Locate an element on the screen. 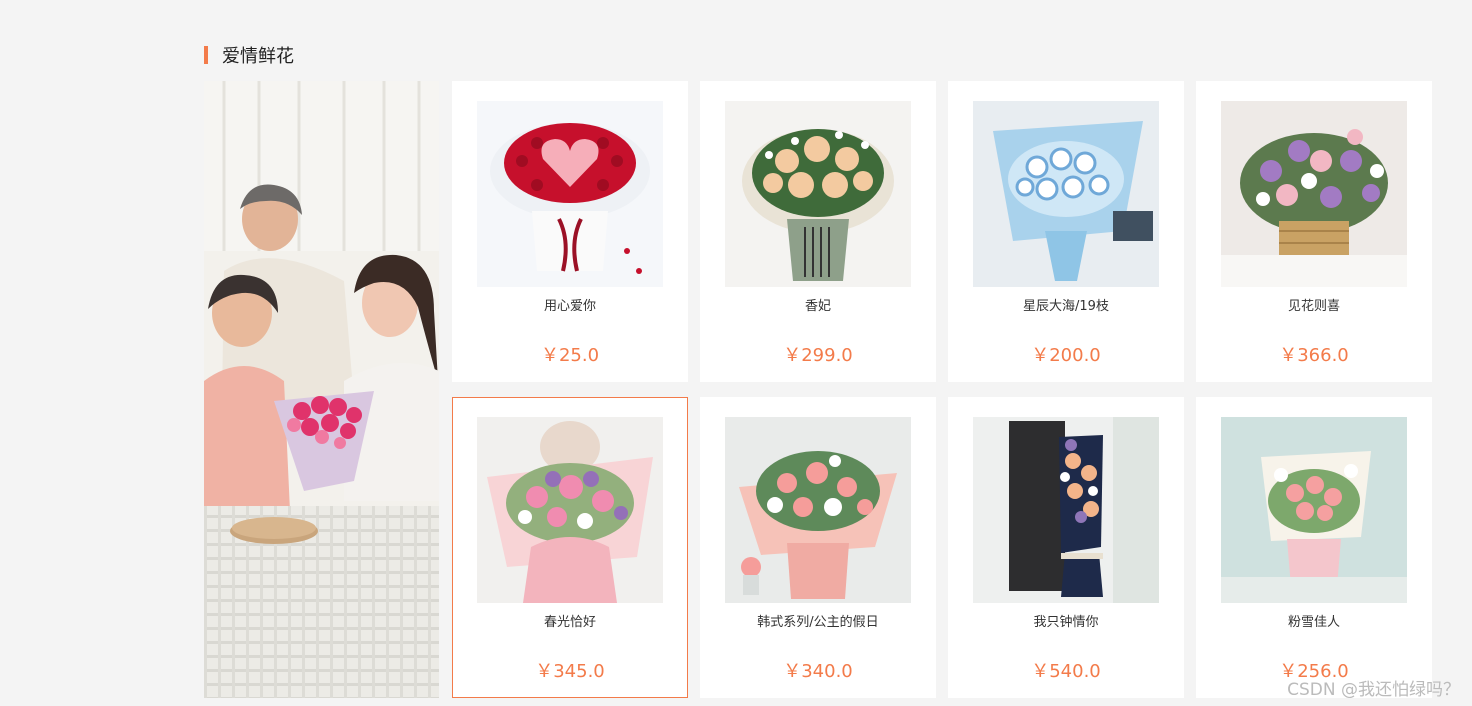  product-name: 见花则喜 is located at coordinates (1314, 304).